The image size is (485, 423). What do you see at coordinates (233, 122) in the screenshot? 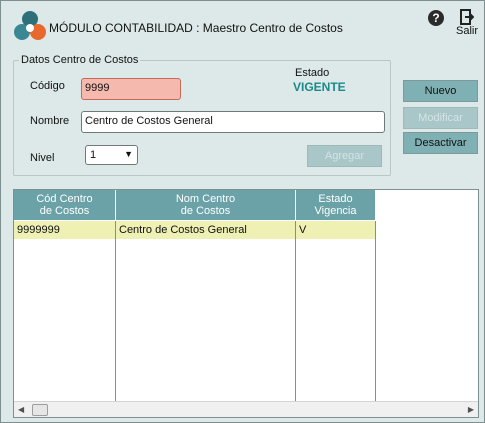
I see `nombre-input: Centro de Costos General` at bounding box center [233, 122].